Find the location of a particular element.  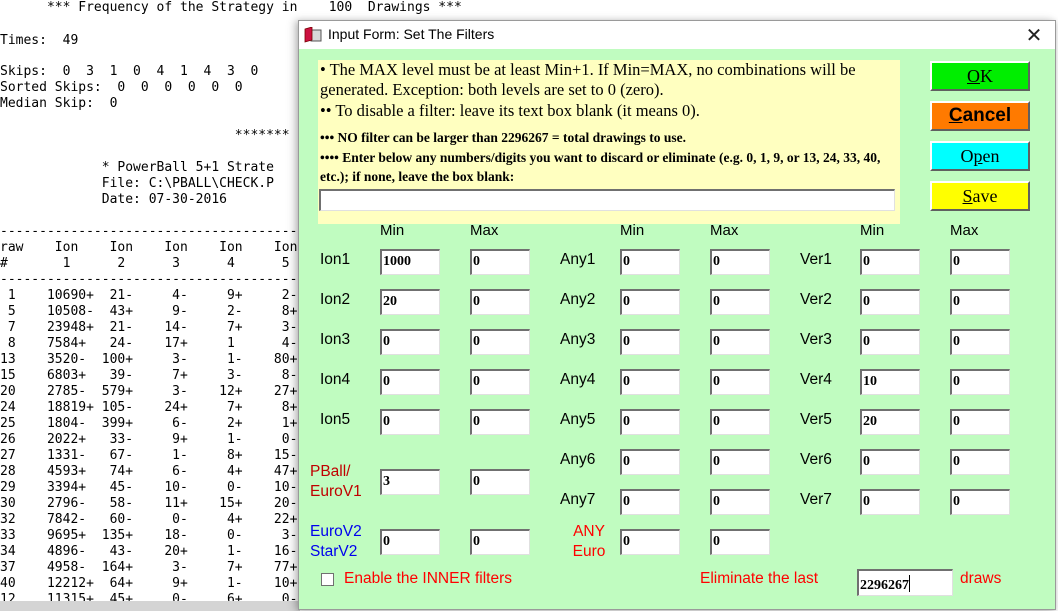

ver-4-label: Ver4 is located at coordinates (816, 379).